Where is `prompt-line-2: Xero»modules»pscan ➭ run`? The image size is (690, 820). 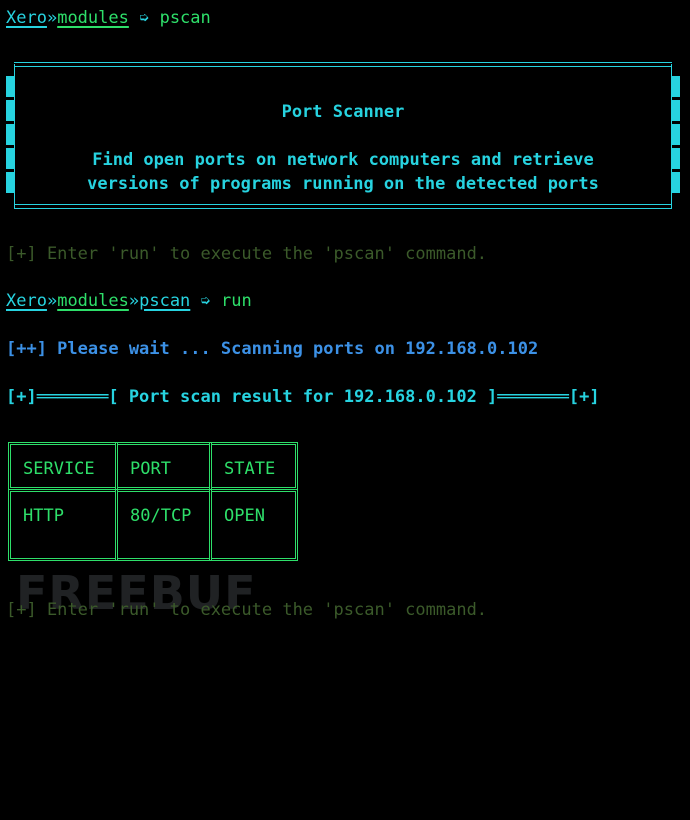 prompt-line-2: Xero»modules»pscan ➭ run is located at coordinates (129, 301).